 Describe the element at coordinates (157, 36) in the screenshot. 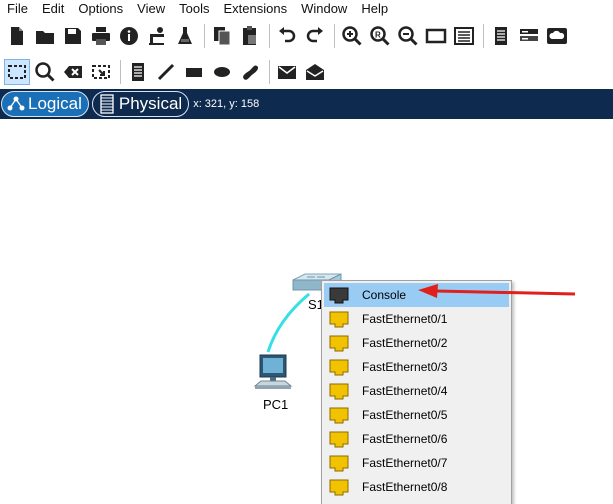

I see `activity-wizard-icon` at that location.